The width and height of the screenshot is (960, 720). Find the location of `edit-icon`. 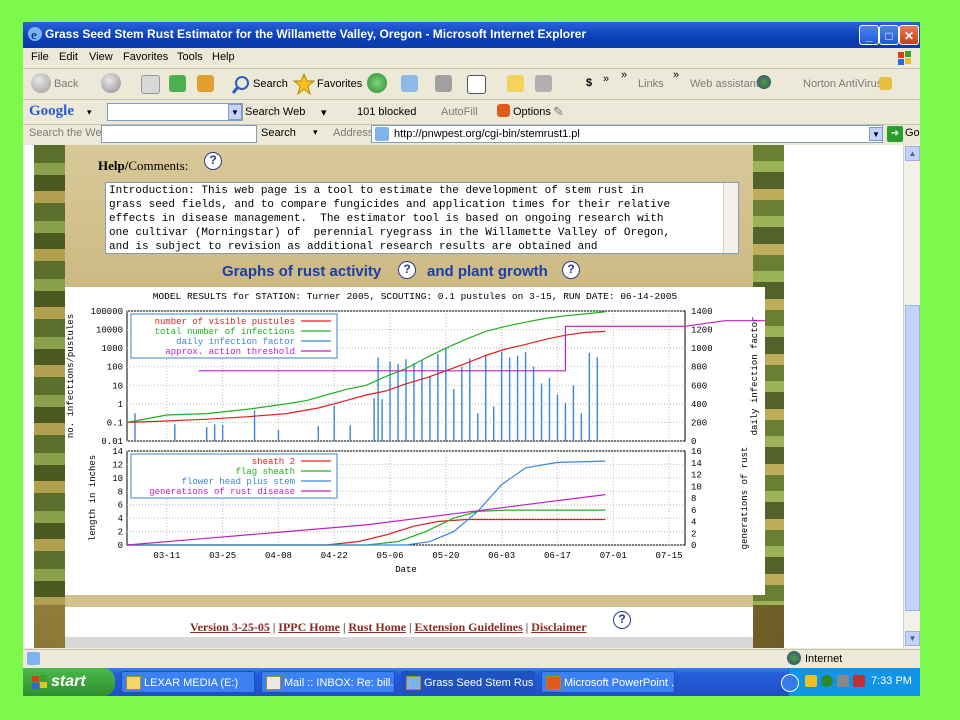

edit-icon is located at coordinates (476, 84).